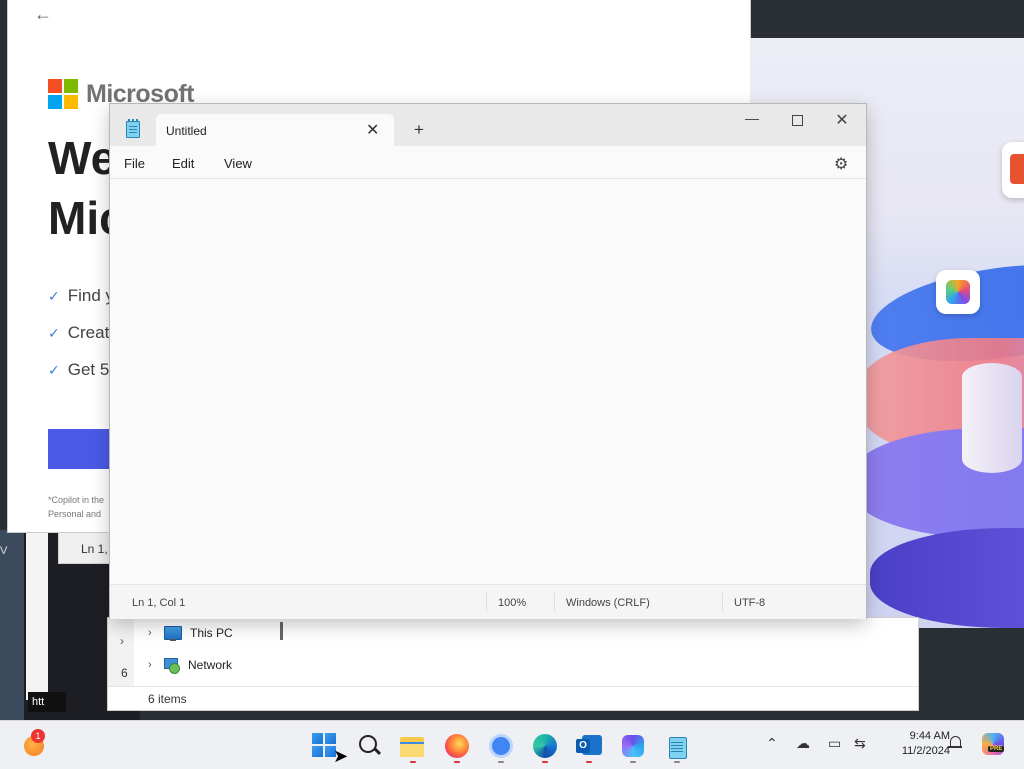  I want to click on display-icon: ▭, so click(834, 743).